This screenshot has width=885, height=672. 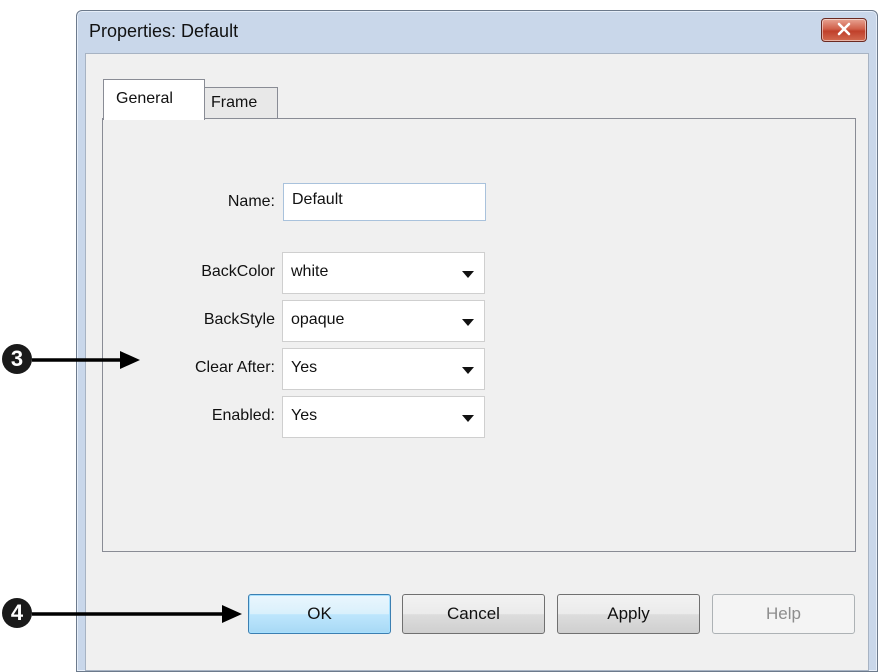 I want to click on close-icon, so click(x=844, y=29).